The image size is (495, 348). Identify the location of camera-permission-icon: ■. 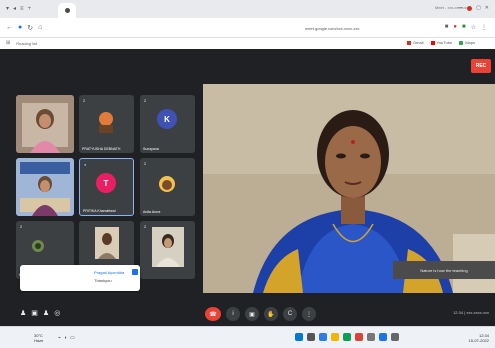
(447, 27).